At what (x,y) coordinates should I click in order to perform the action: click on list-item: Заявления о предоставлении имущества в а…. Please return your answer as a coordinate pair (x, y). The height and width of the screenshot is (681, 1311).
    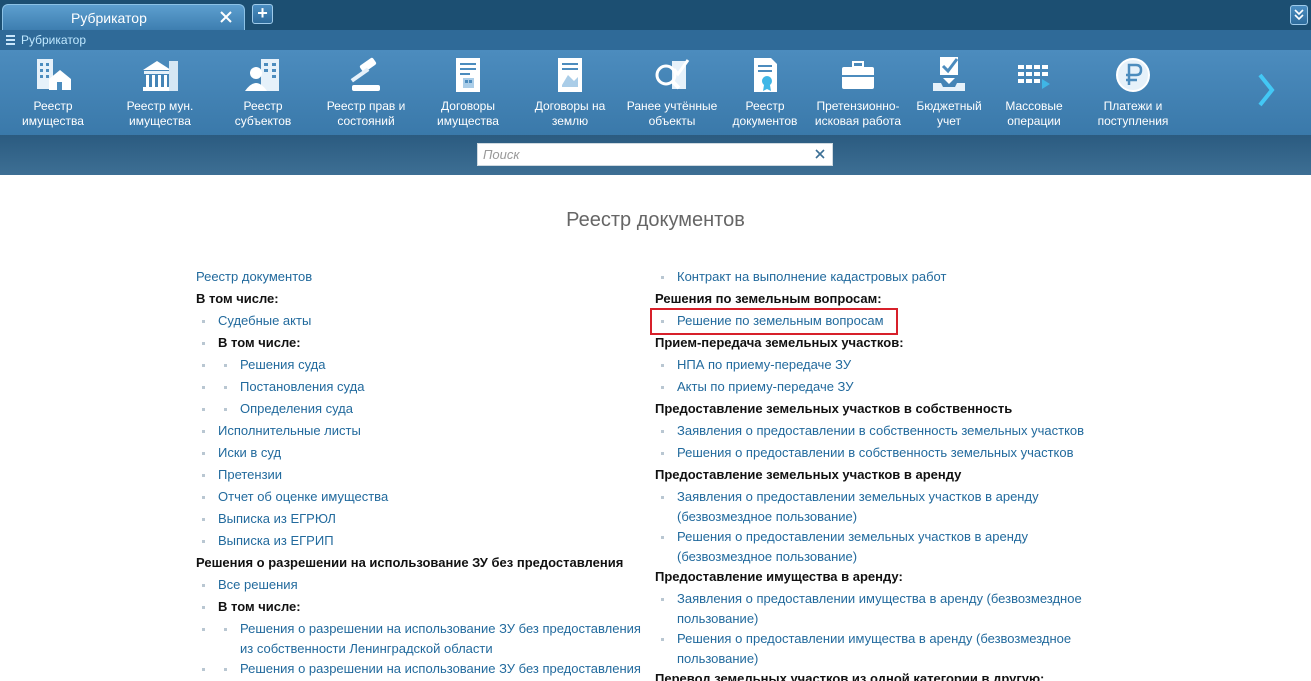
    Looking at the image, I should click on (880, 609).